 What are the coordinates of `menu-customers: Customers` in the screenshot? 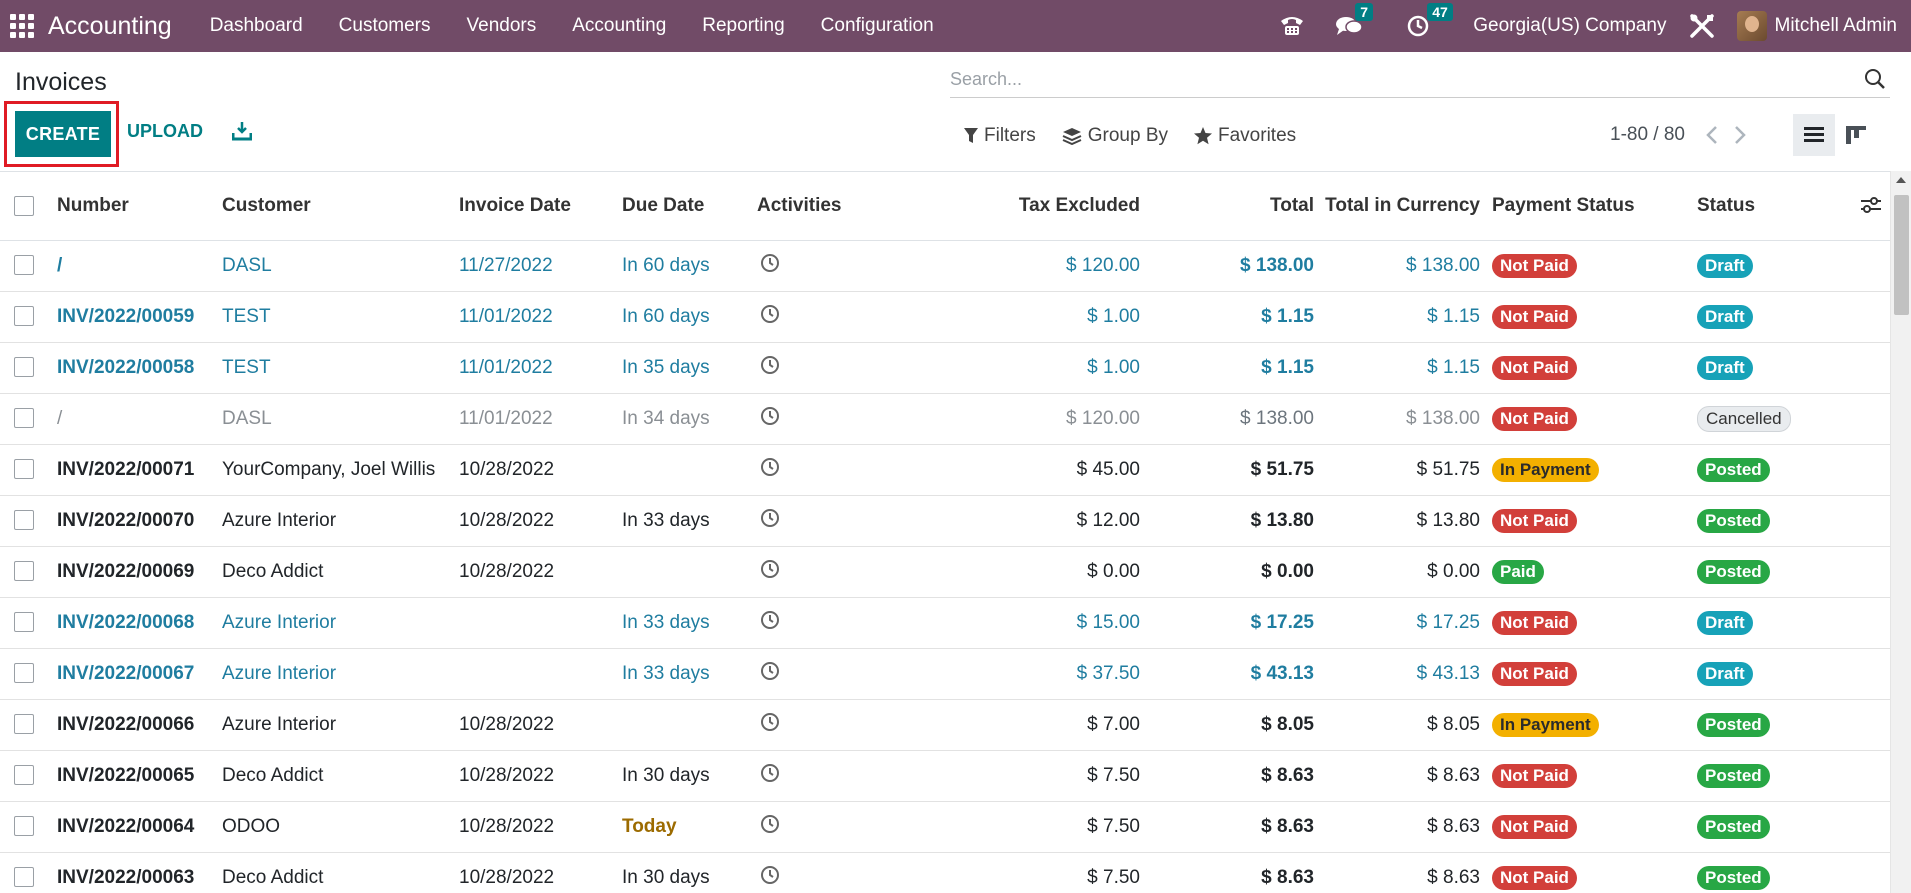 It's located at (385, 26).